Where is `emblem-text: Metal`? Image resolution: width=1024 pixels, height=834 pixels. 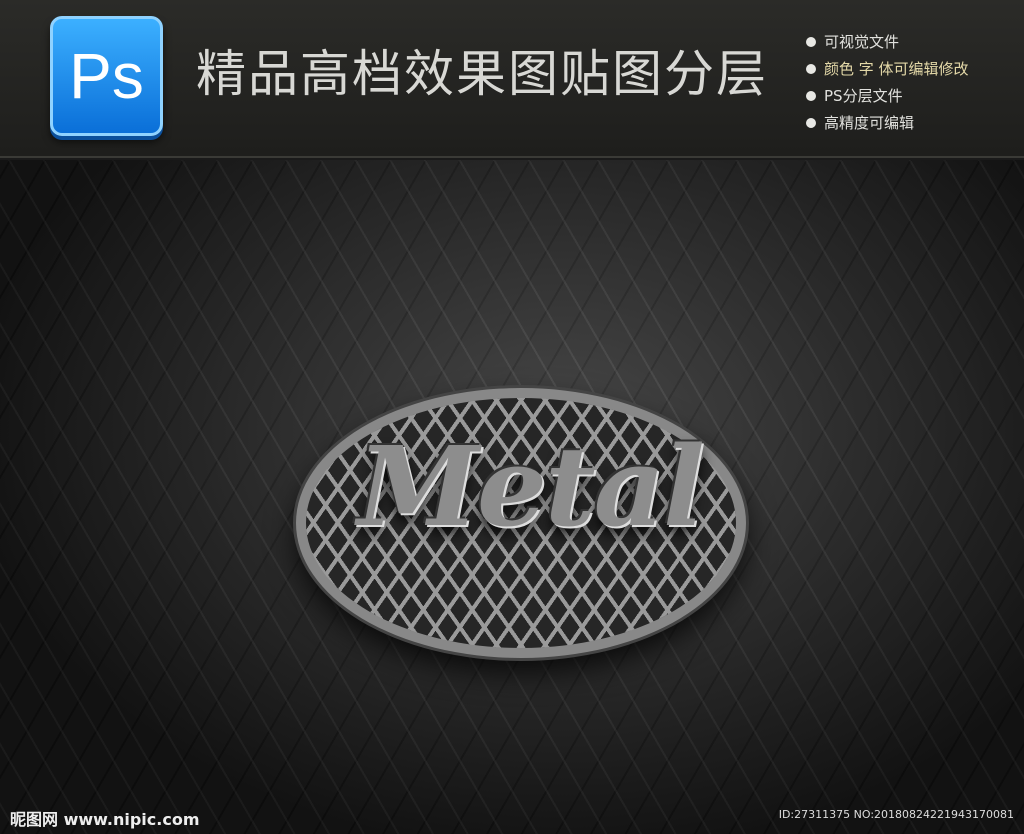
emblem-text: Metal is located at coordinates (531, 486).